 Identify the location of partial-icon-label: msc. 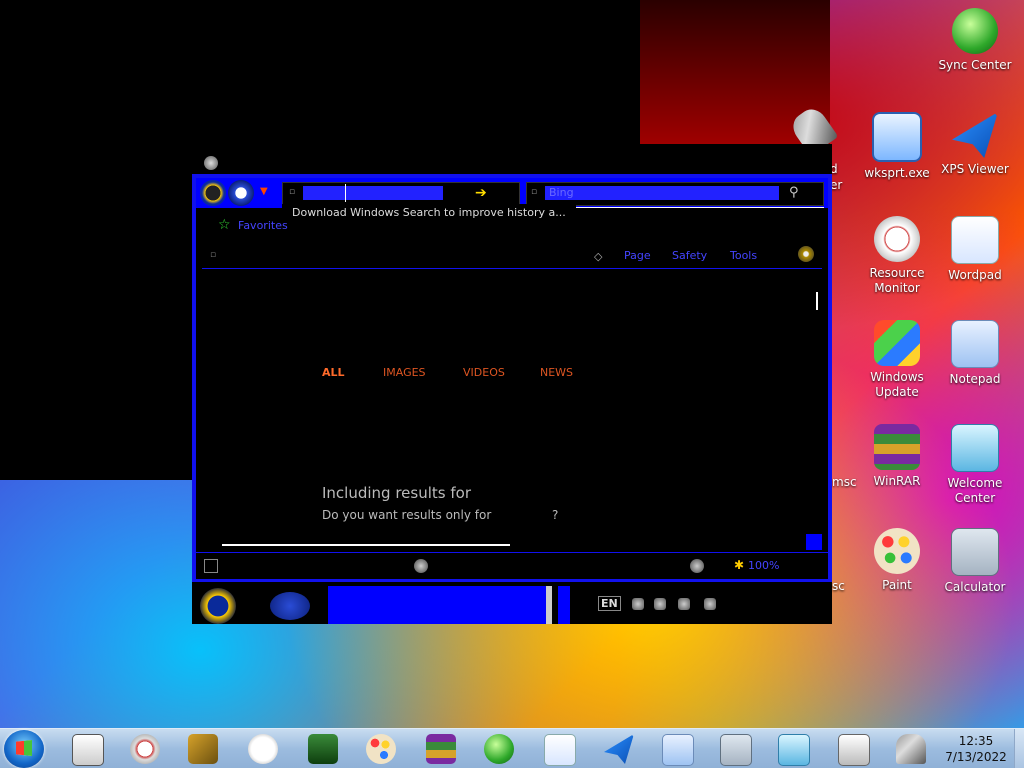
(844, 482).